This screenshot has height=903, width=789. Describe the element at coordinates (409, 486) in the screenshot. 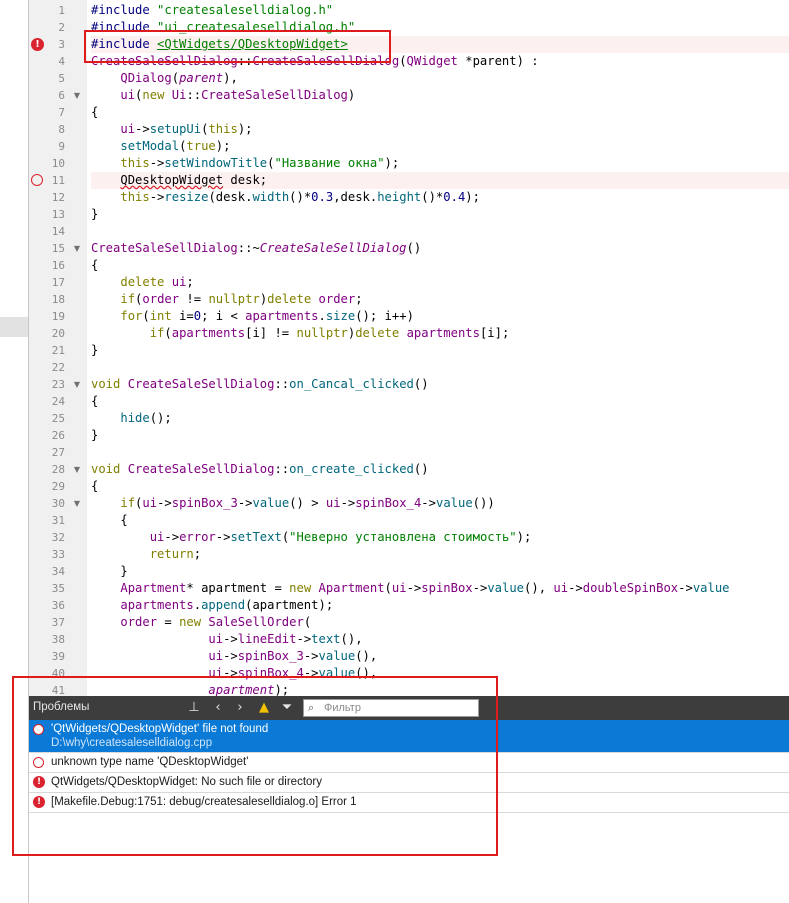

I see `code-line: 29 {` at that location.